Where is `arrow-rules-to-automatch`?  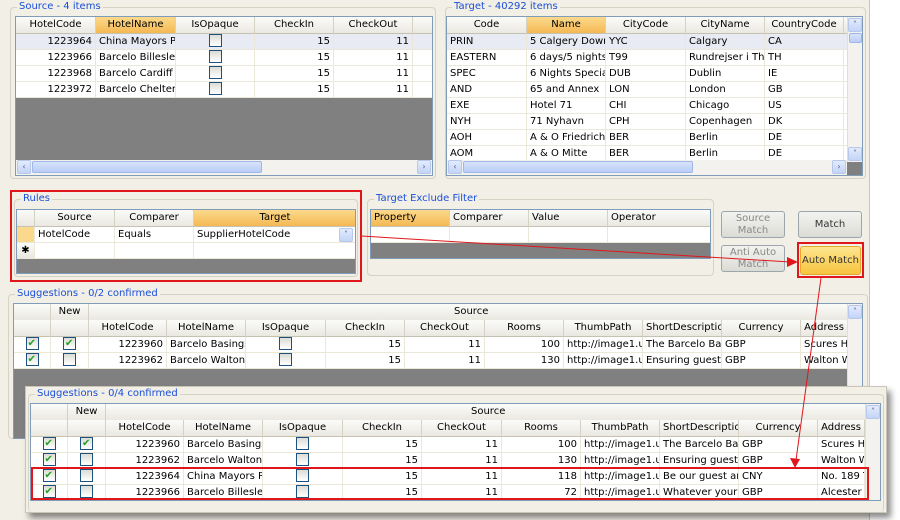 arrow-rules-to-automatch is located at coordinates (575, 249).